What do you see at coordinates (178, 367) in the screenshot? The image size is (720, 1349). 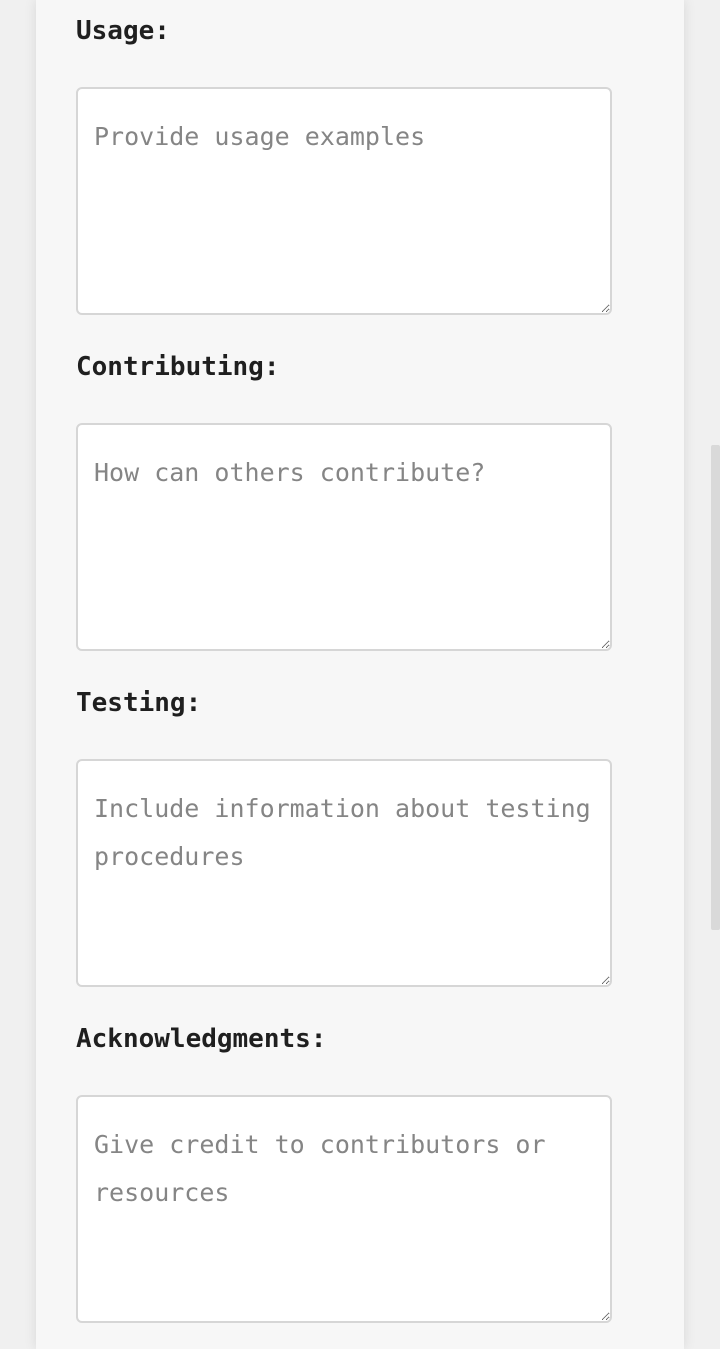 I see `contributing-label: Contributing:` at bounding box center [178, 367].